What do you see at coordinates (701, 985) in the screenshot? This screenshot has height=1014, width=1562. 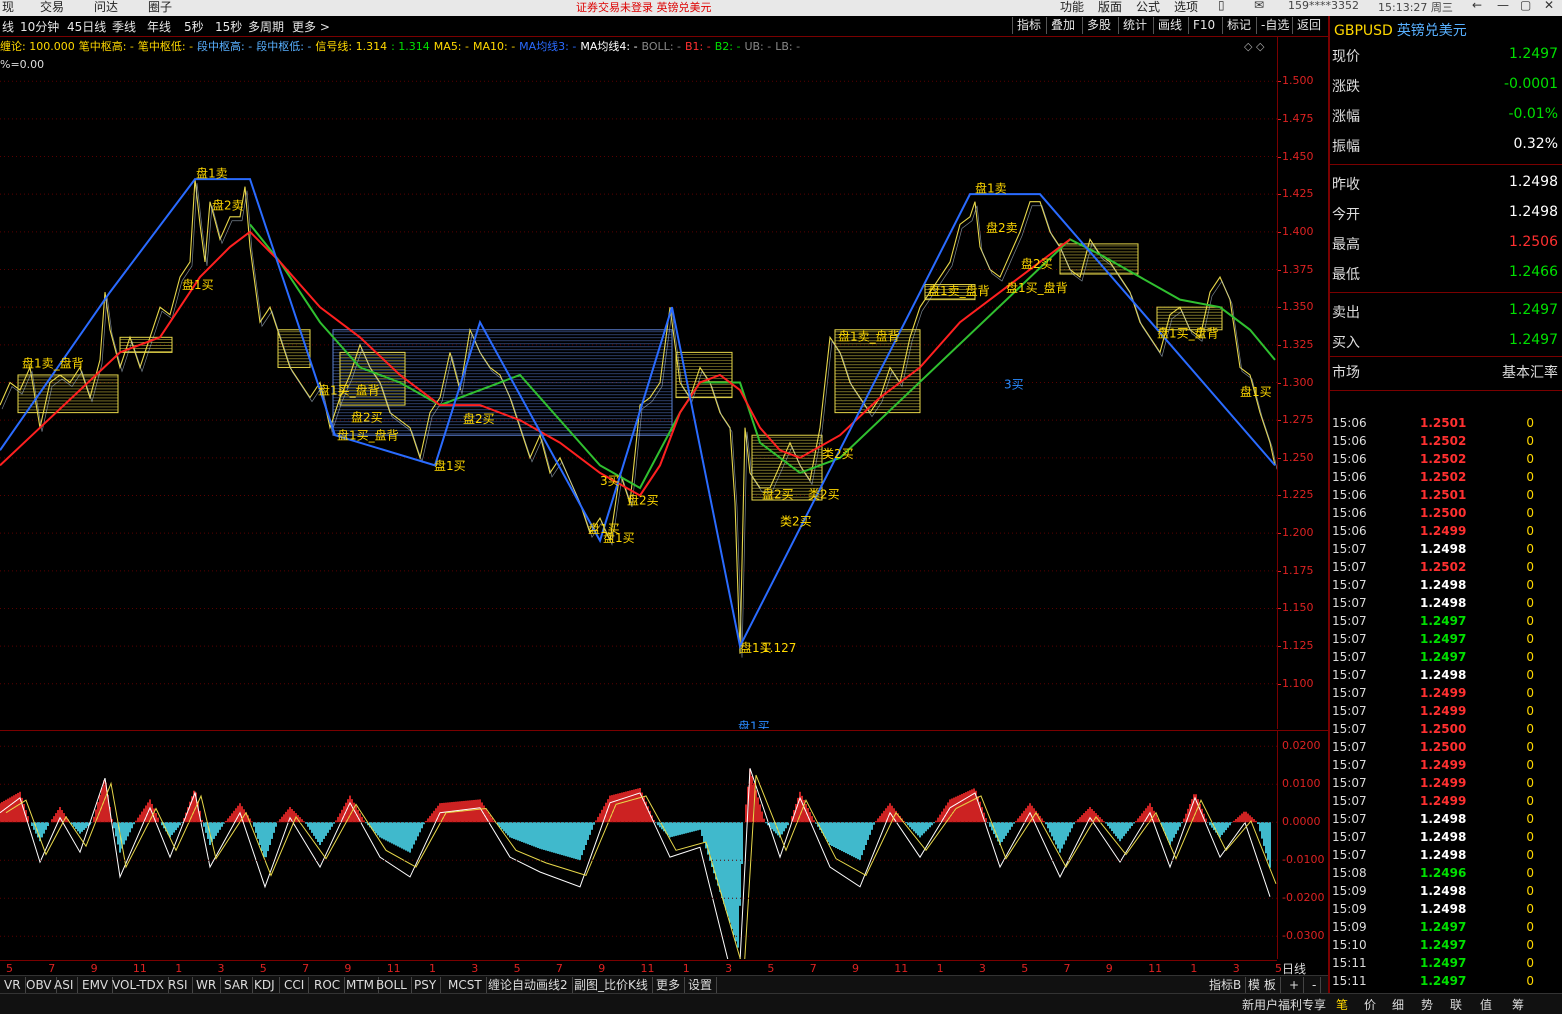 I see `tab-indicator: 设置` at bounding box center [701, 985].